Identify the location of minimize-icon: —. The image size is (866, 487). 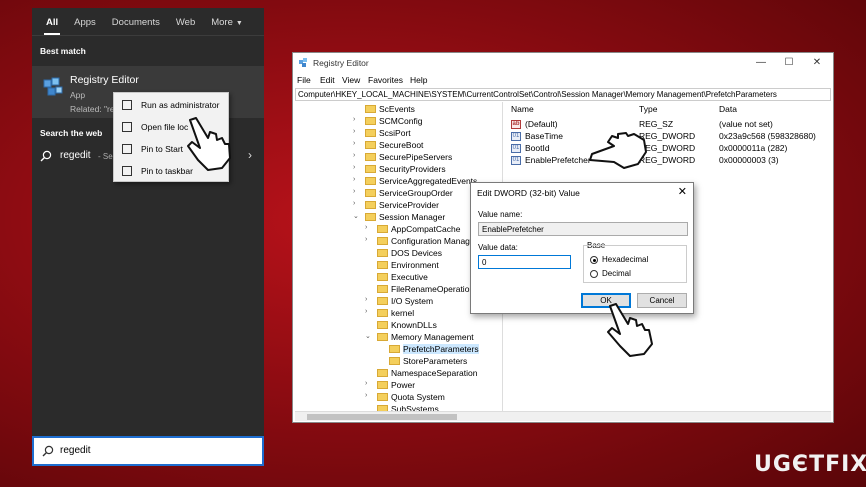
(761, 63).